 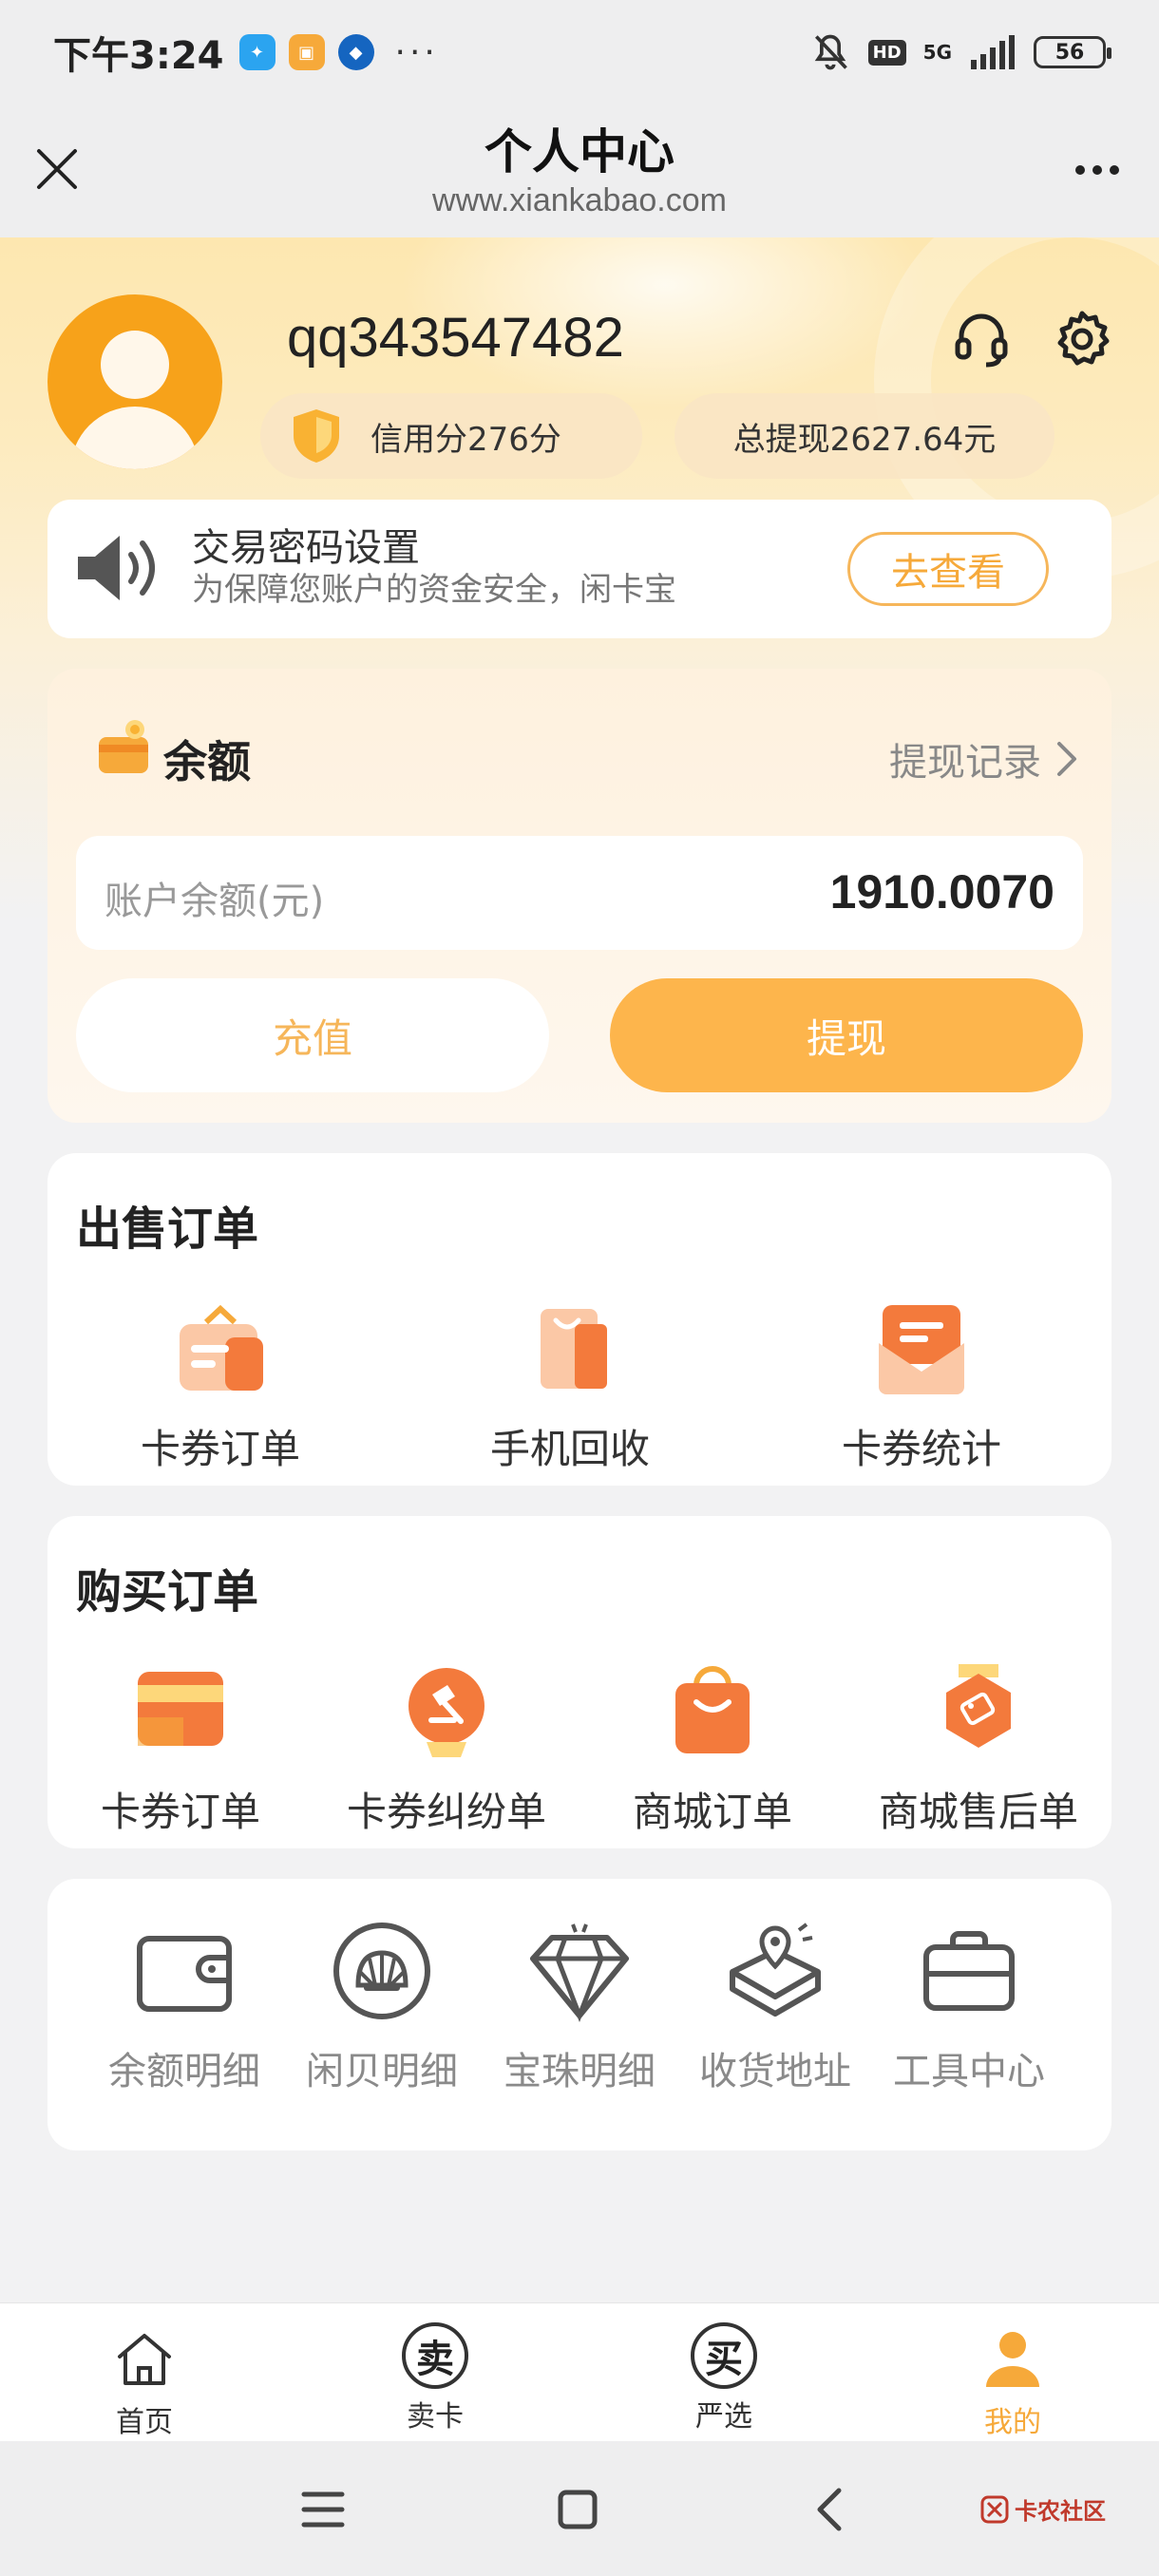 I want to click on tool-shipping-address: 收货地址, so click(x=775, y=2007).